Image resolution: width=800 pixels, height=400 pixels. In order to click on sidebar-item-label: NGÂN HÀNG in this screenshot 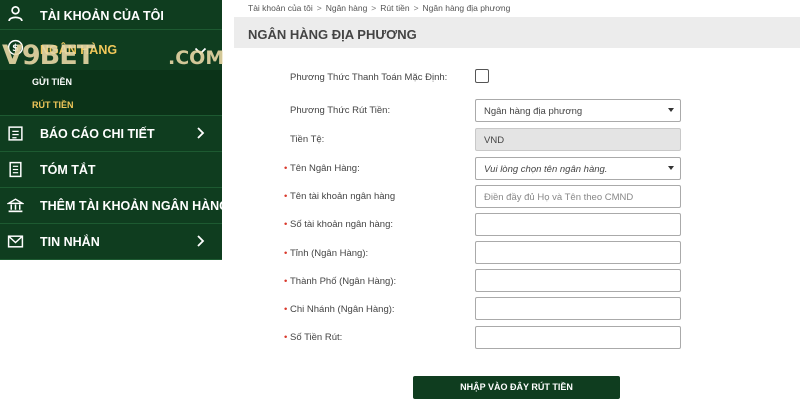, I will do `click(79, 50)`.